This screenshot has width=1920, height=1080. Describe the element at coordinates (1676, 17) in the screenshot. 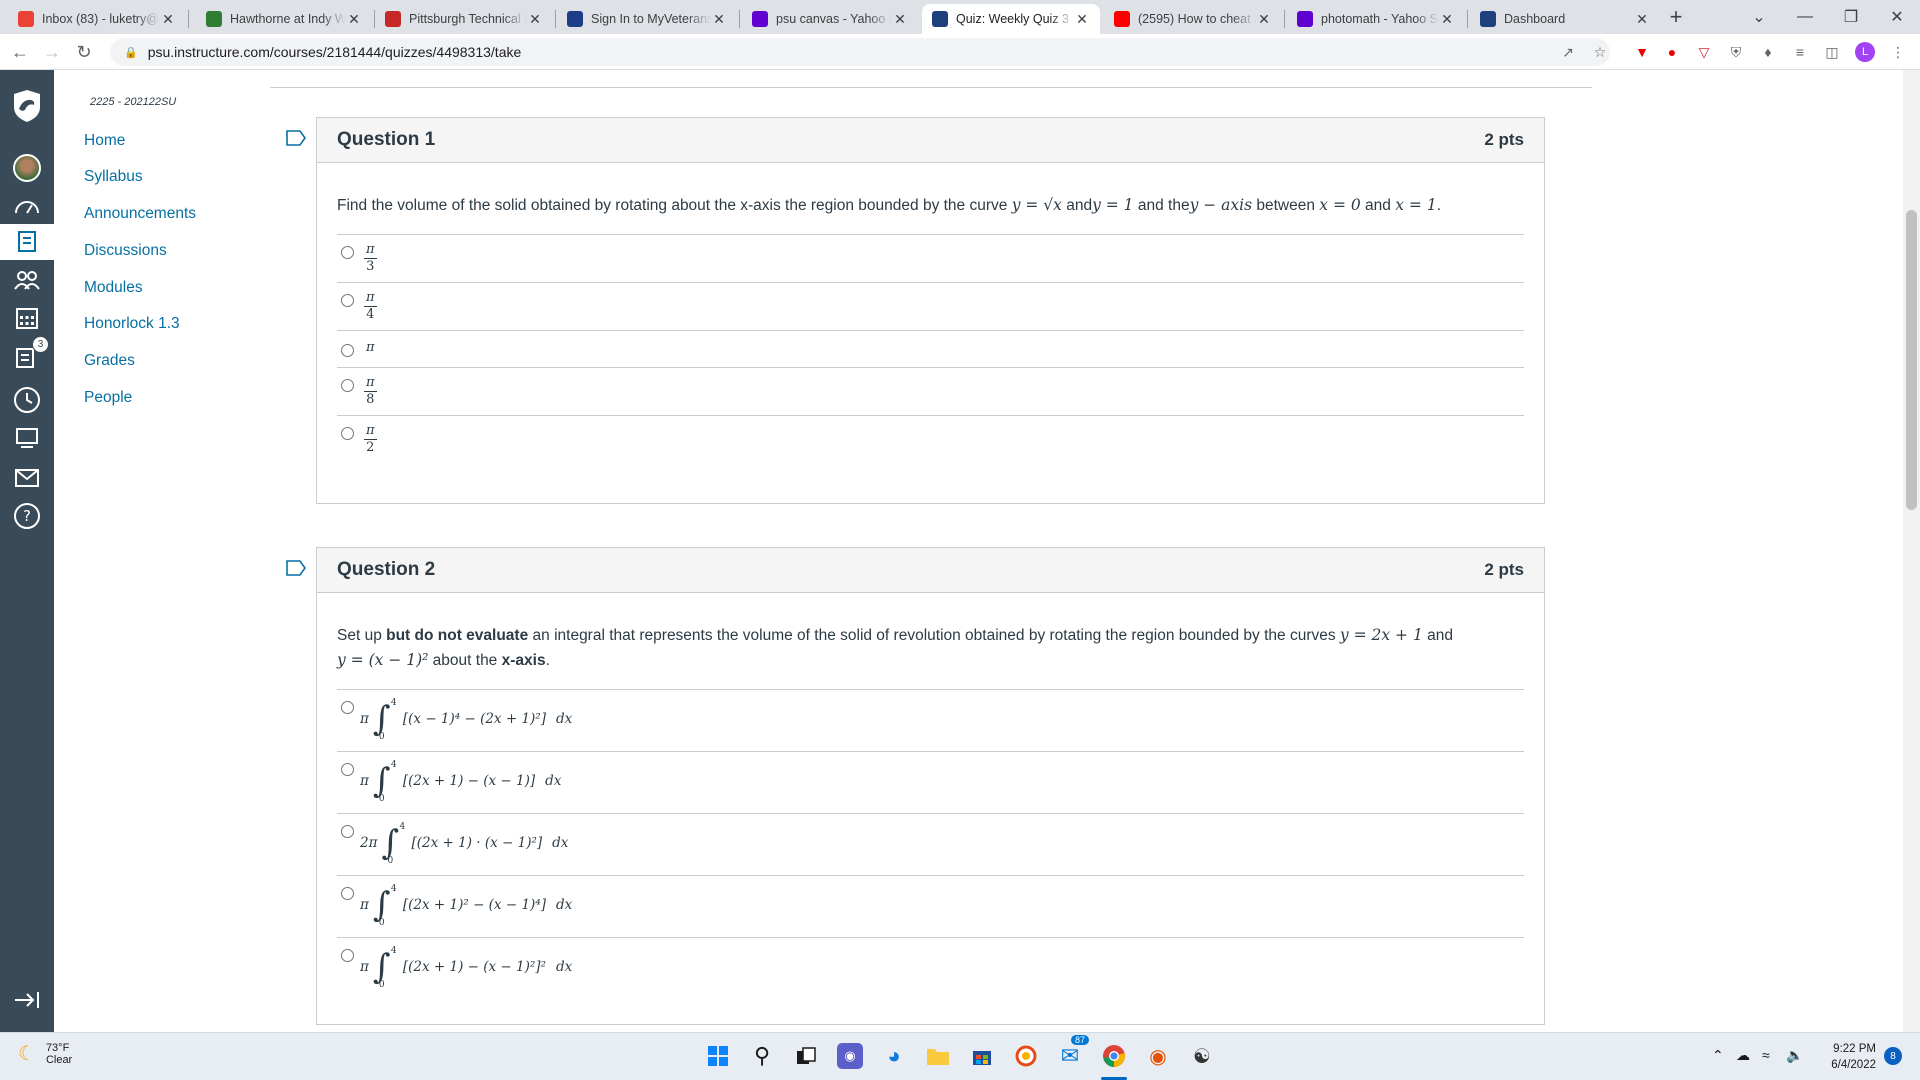

I see `new-tab-button: +` at that location.